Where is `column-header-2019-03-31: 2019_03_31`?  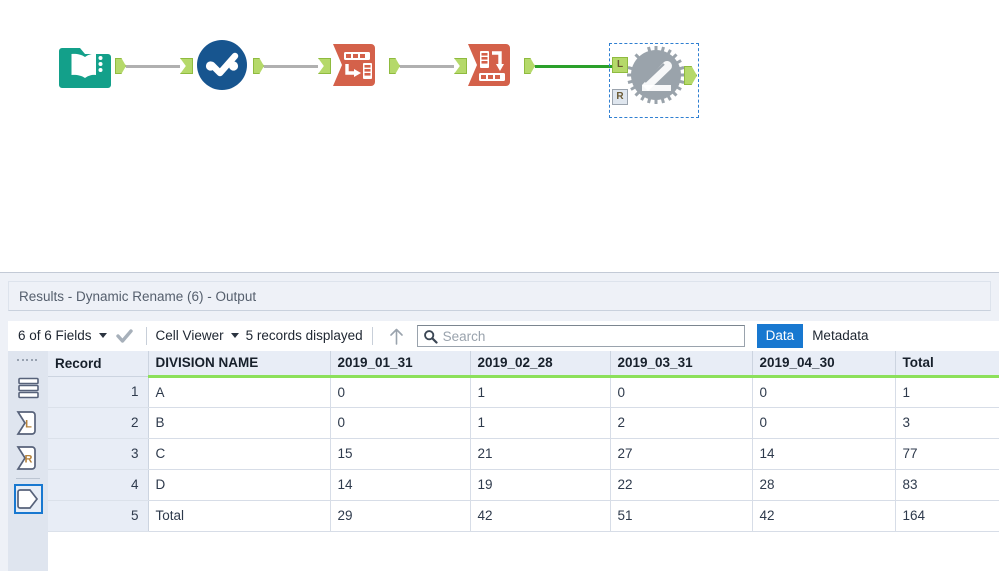
column-header-2019-03-31: 2019_03_31 is located at coordinates (681, 364).